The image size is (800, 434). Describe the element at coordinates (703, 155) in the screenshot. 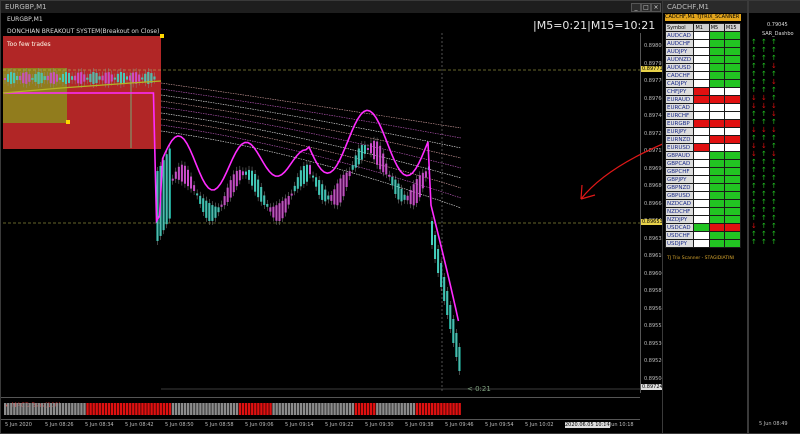

I see `scanner-row: GBPAUD` at that location.